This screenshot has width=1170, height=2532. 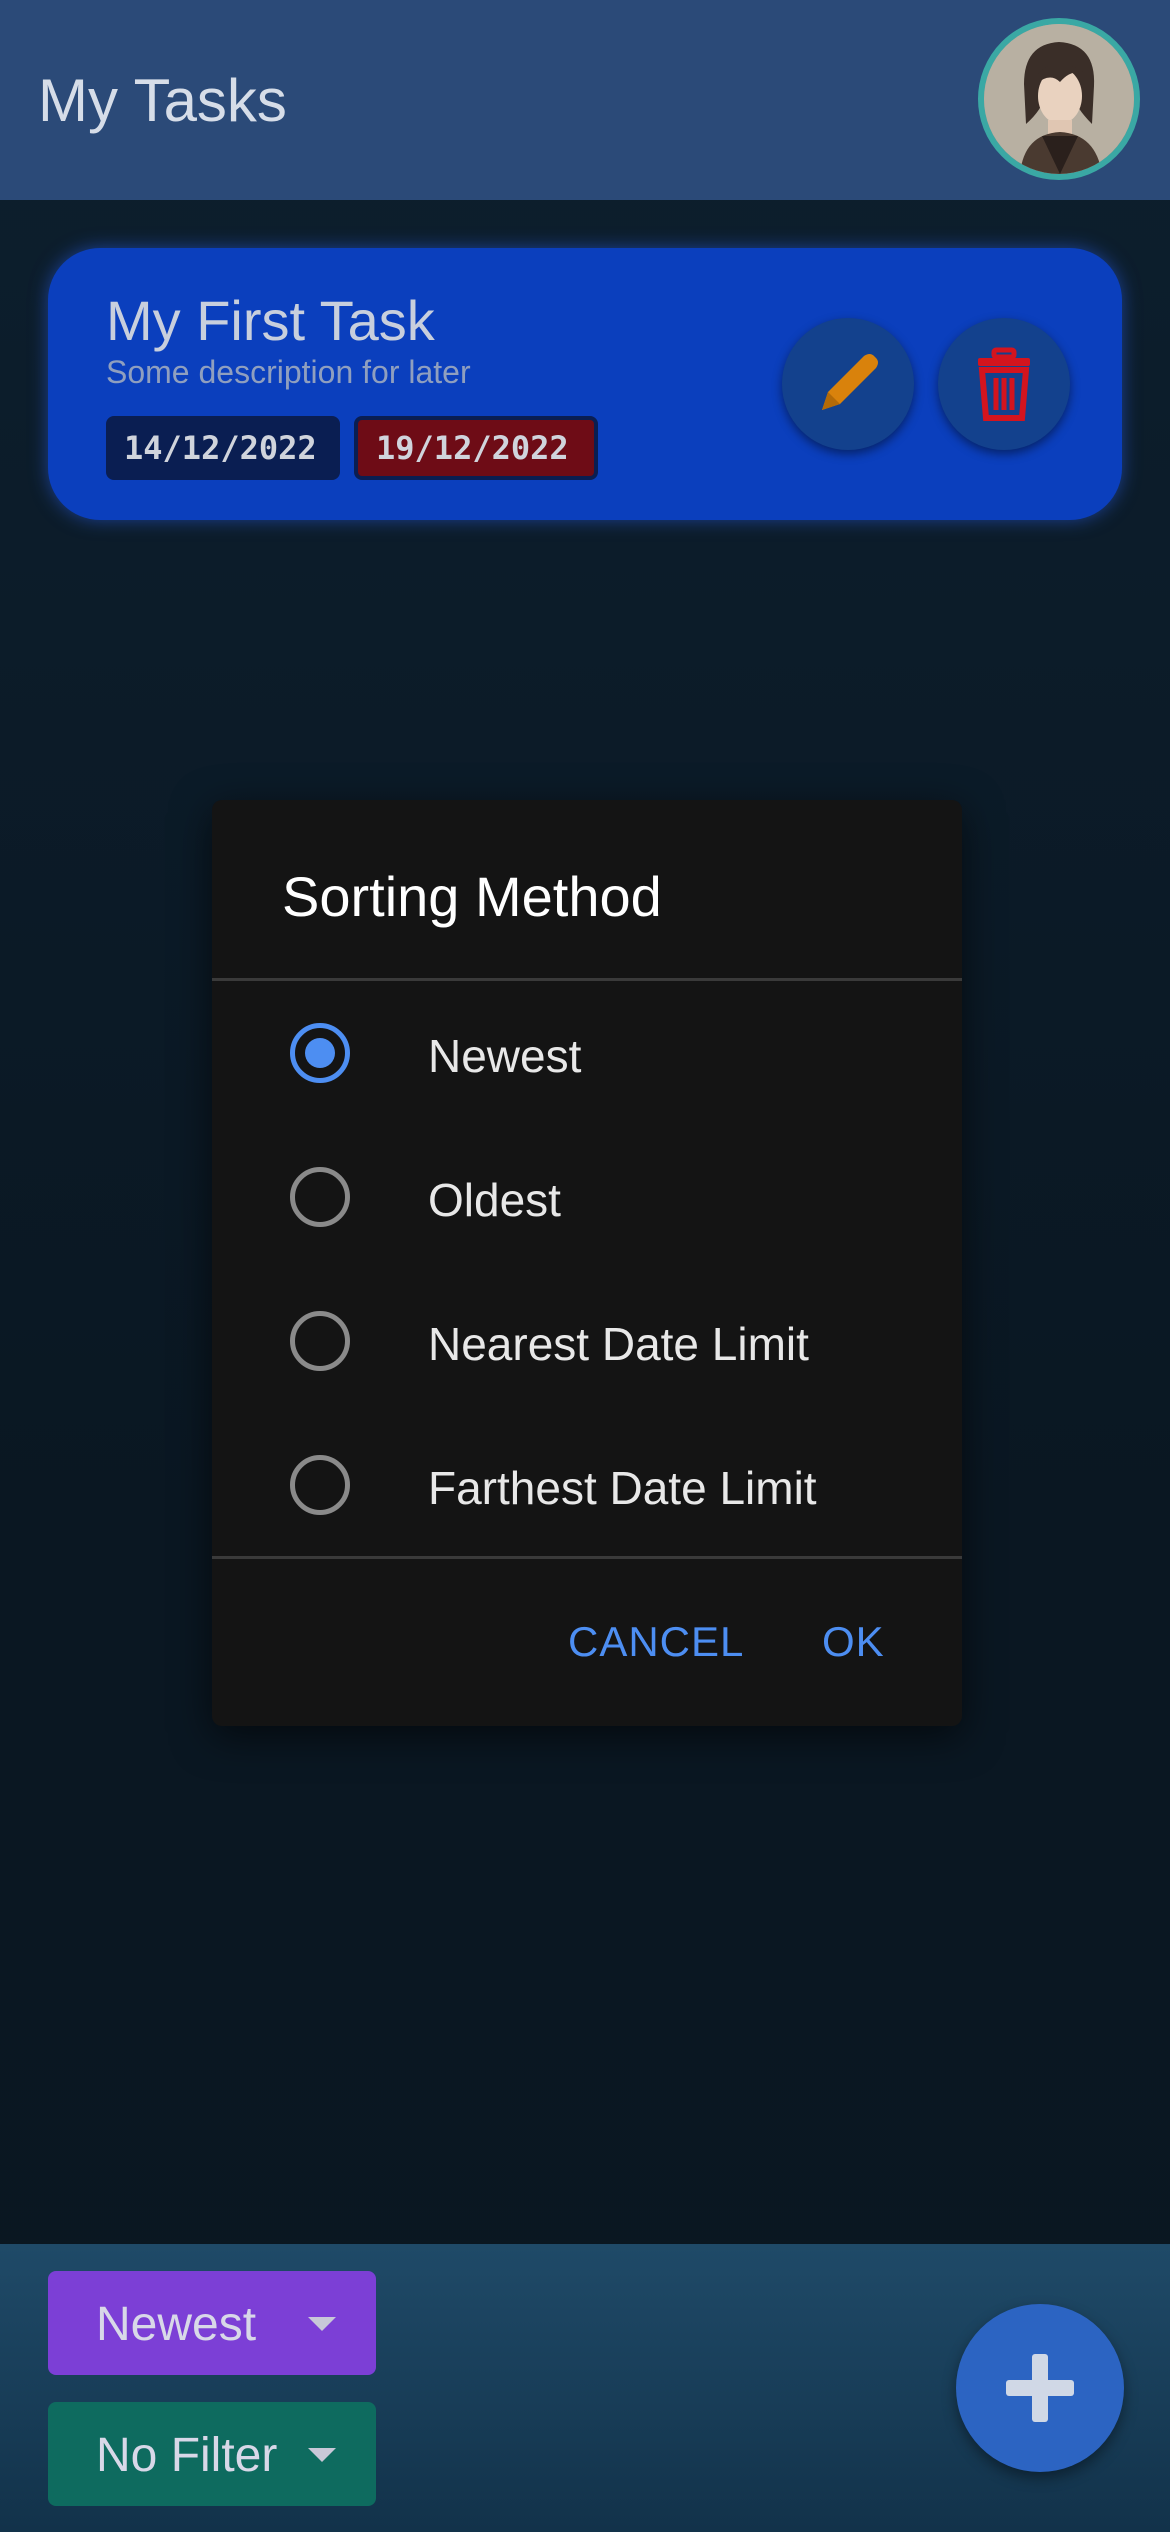 I want to click on sort-option-label: Oldest, so click(x=494, y=1200).